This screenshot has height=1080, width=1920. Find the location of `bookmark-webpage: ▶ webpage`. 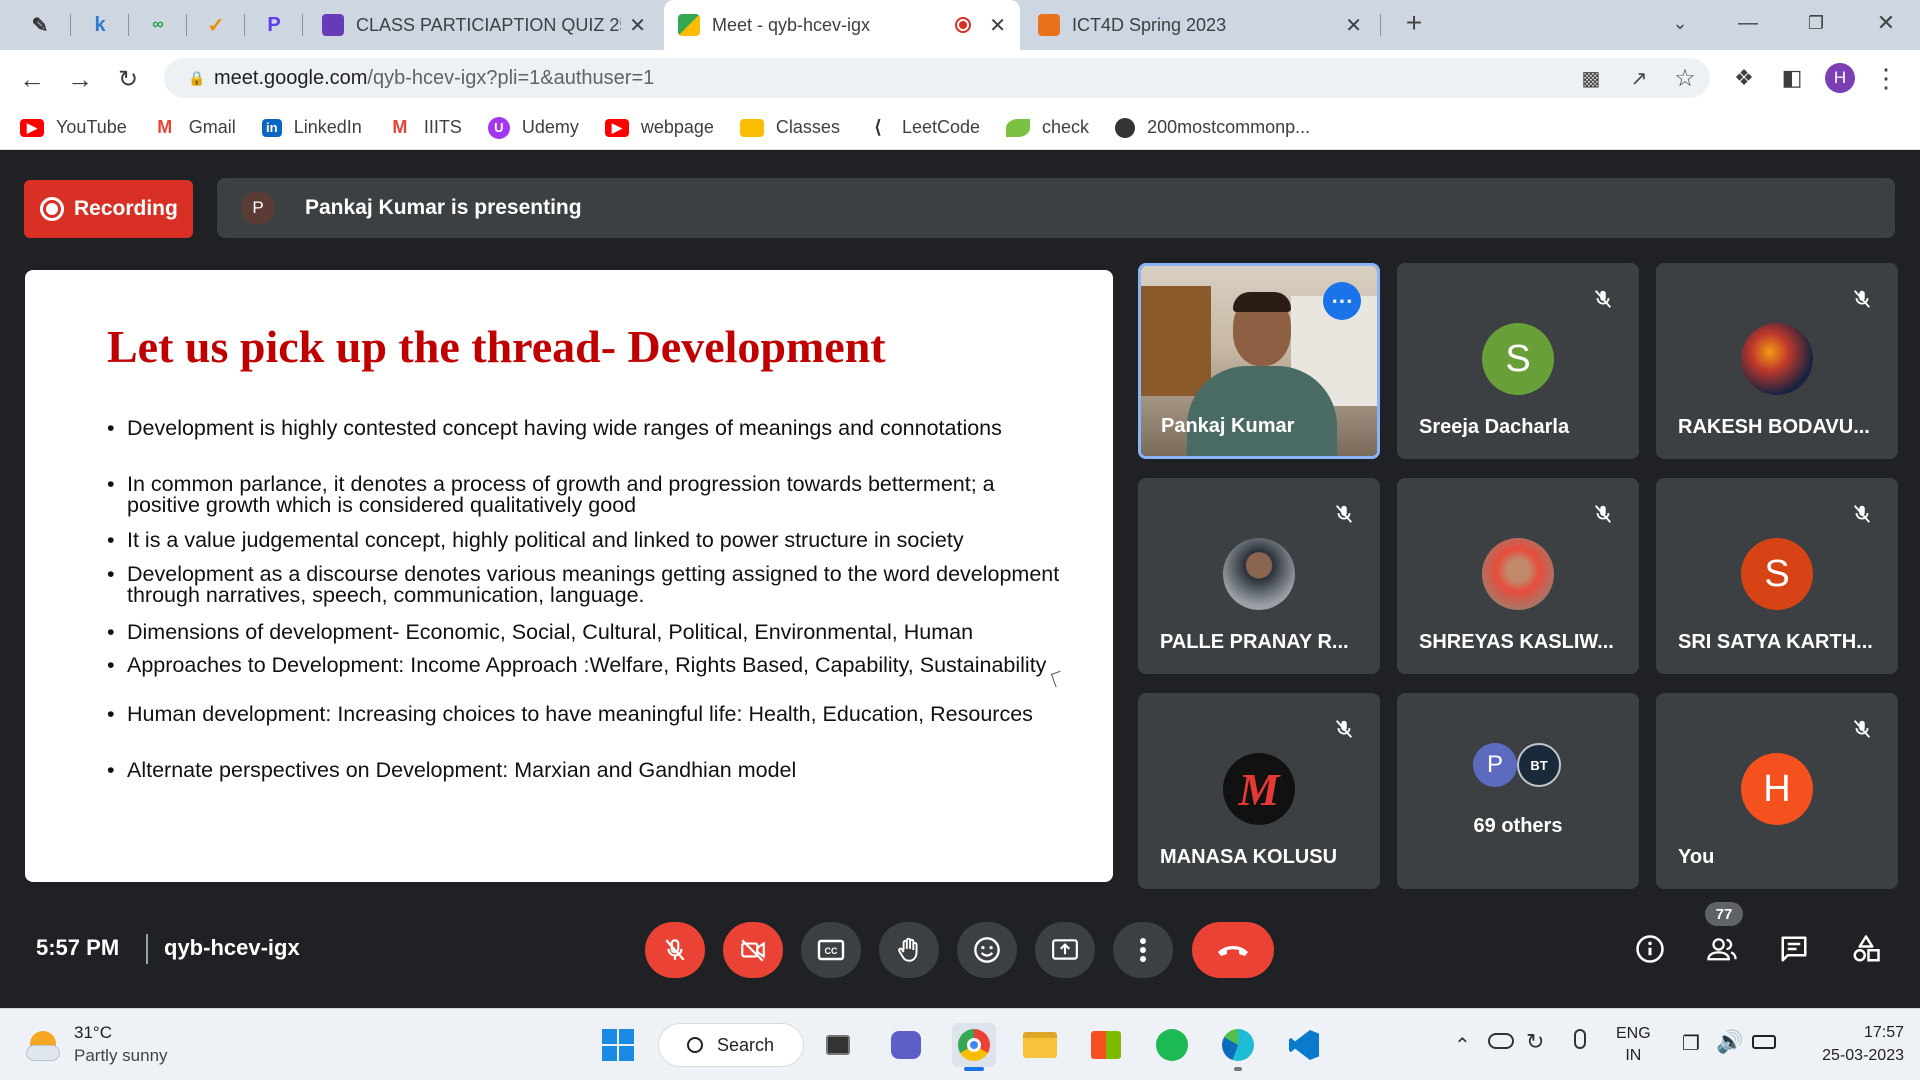

bookmark-webpage: ▶ webpage is located at coordinates (659, 127).